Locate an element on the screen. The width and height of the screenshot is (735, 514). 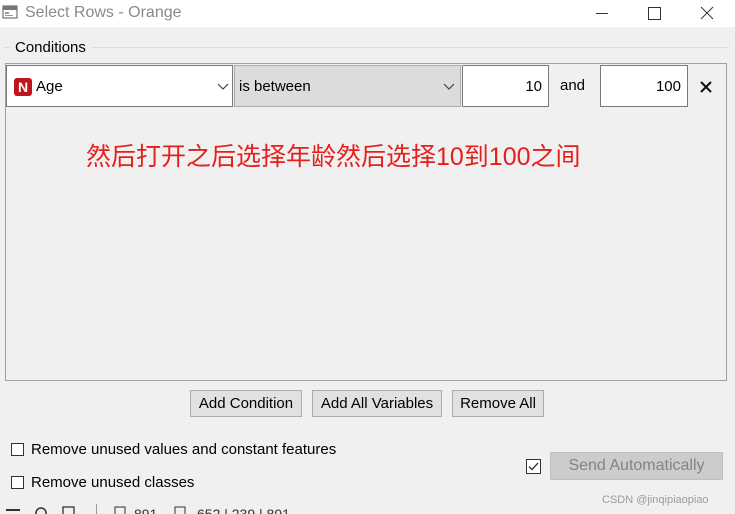
remove-unused-classes-checkbox is located at coordinates (17, 482).